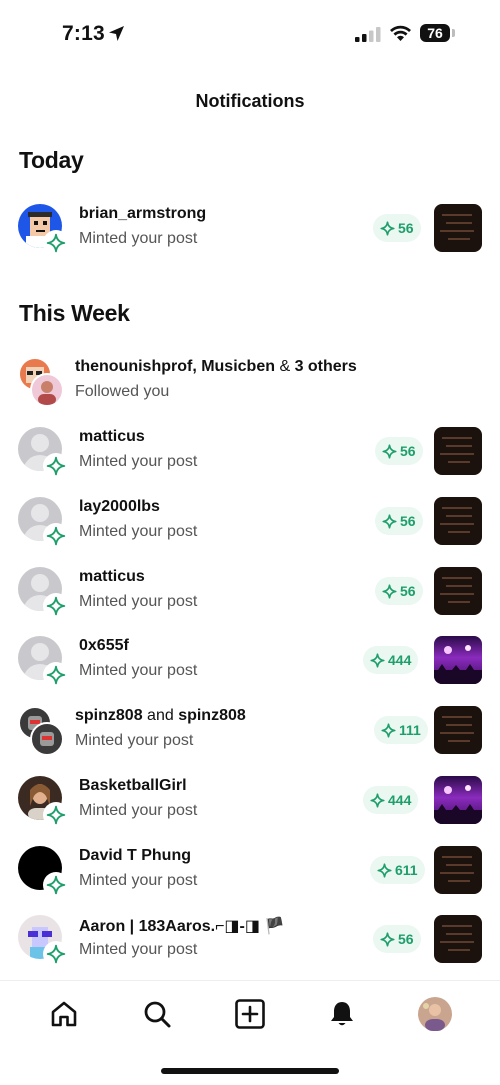 The image size is (500, 1085). What do you see at coordinates (47, 393) in the screenshot?
I see `photo-avatar-icon` at bounding box center [47, 393].